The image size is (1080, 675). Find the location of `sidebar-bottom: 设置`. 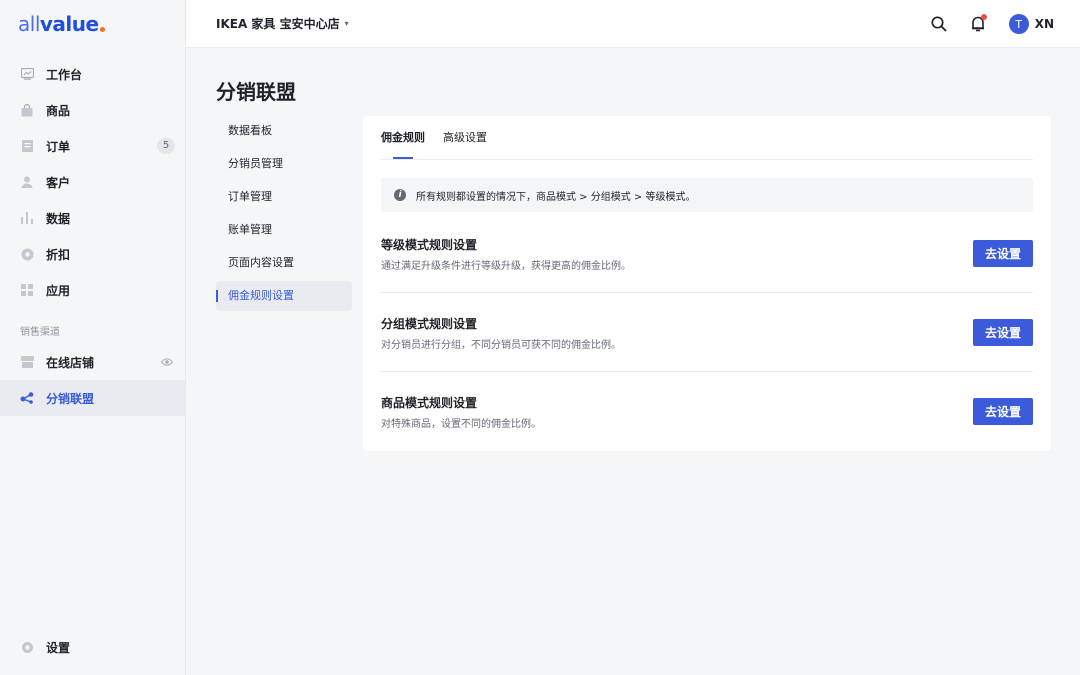

sidebar-bottom: 设置 is located at coordinates (92, 647).